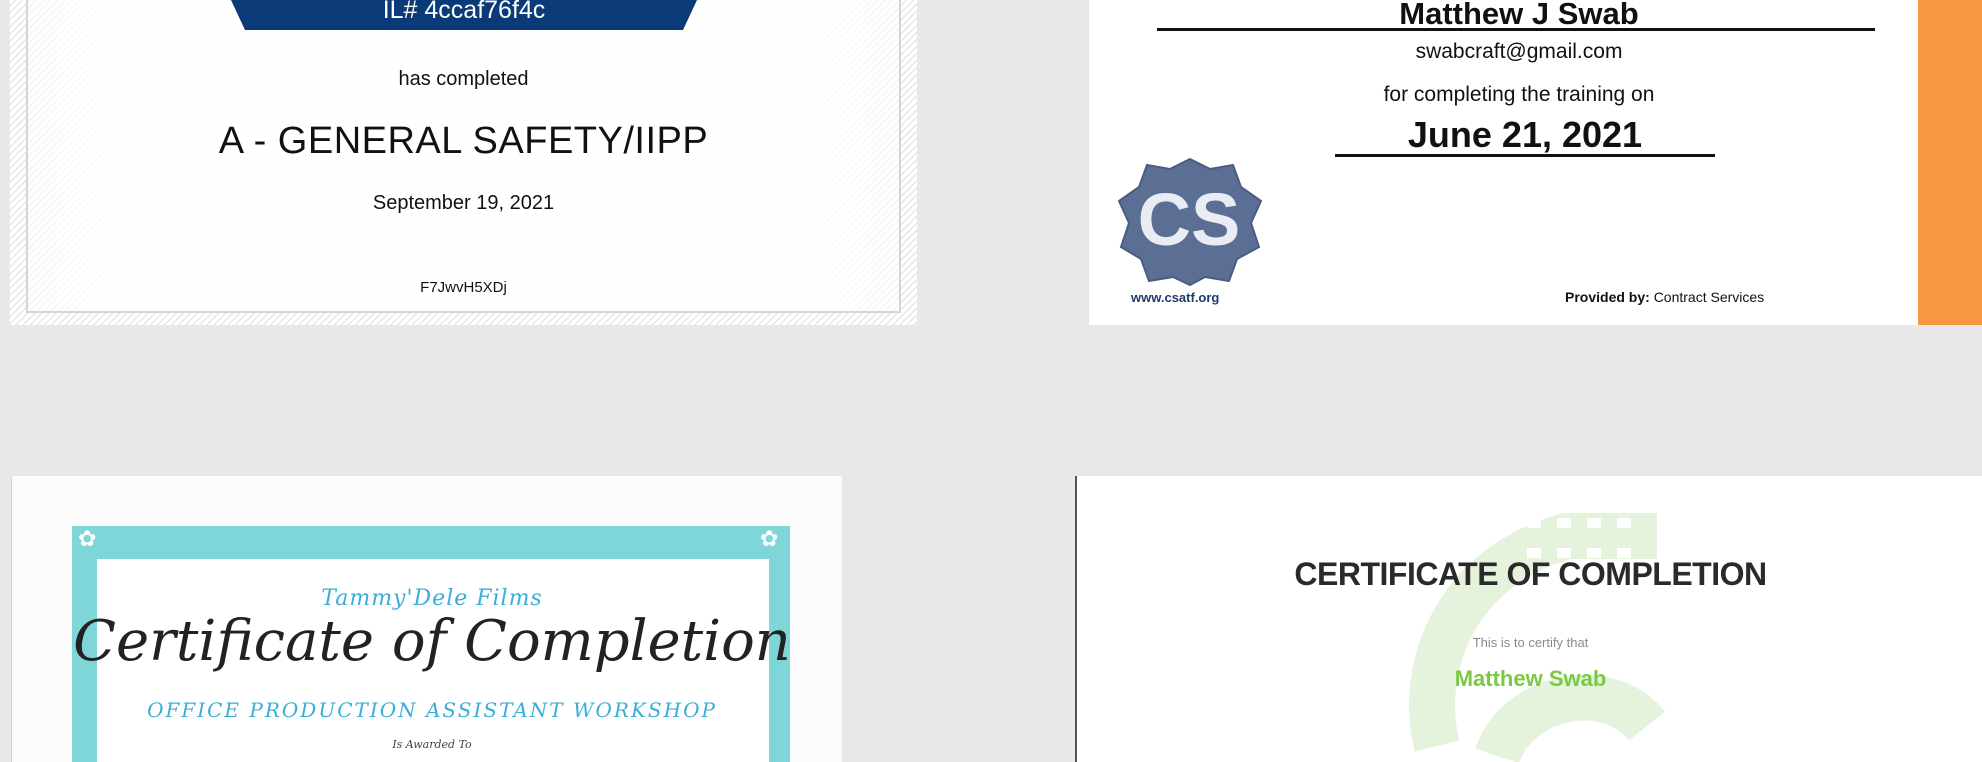 This screenshot has height=762, width=1982. I want to click on verification-code: F7JwvH5XDj, so click(463, 287).